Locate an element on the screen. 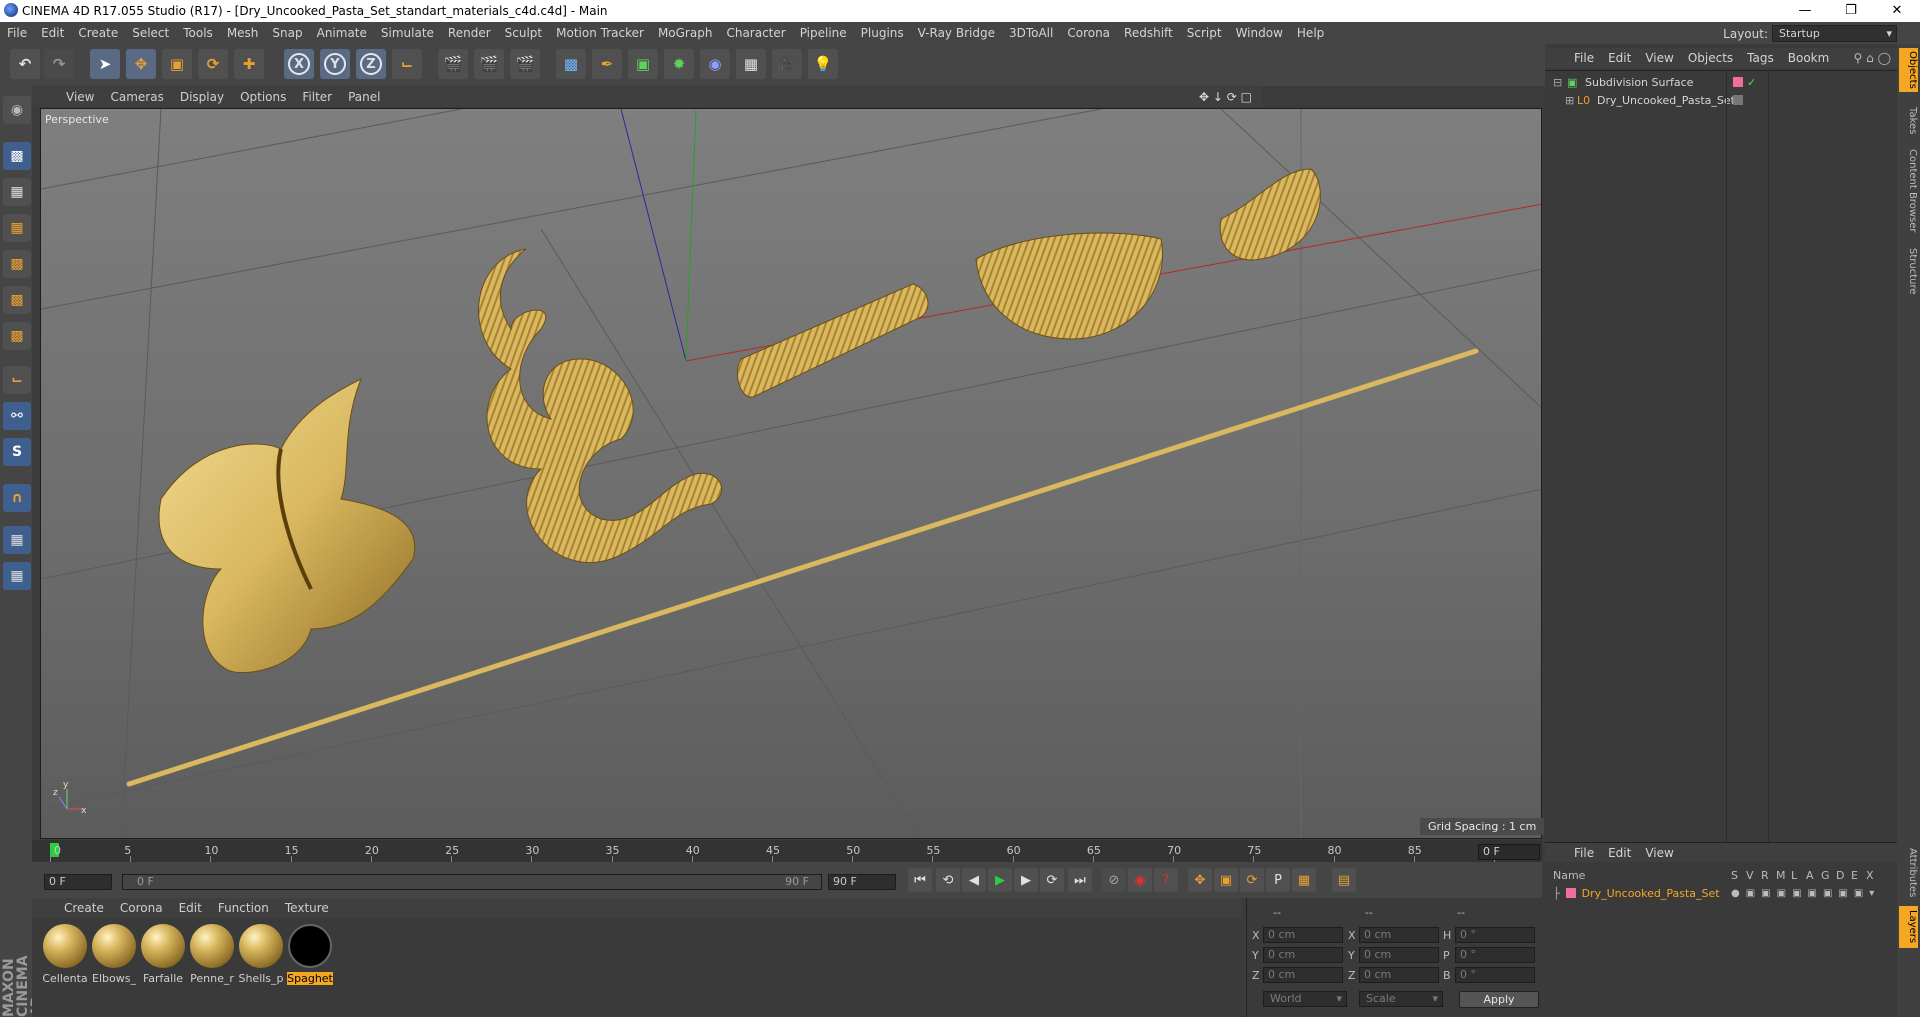  add-cube-button: ▩ is located at coordinates (571, 64).